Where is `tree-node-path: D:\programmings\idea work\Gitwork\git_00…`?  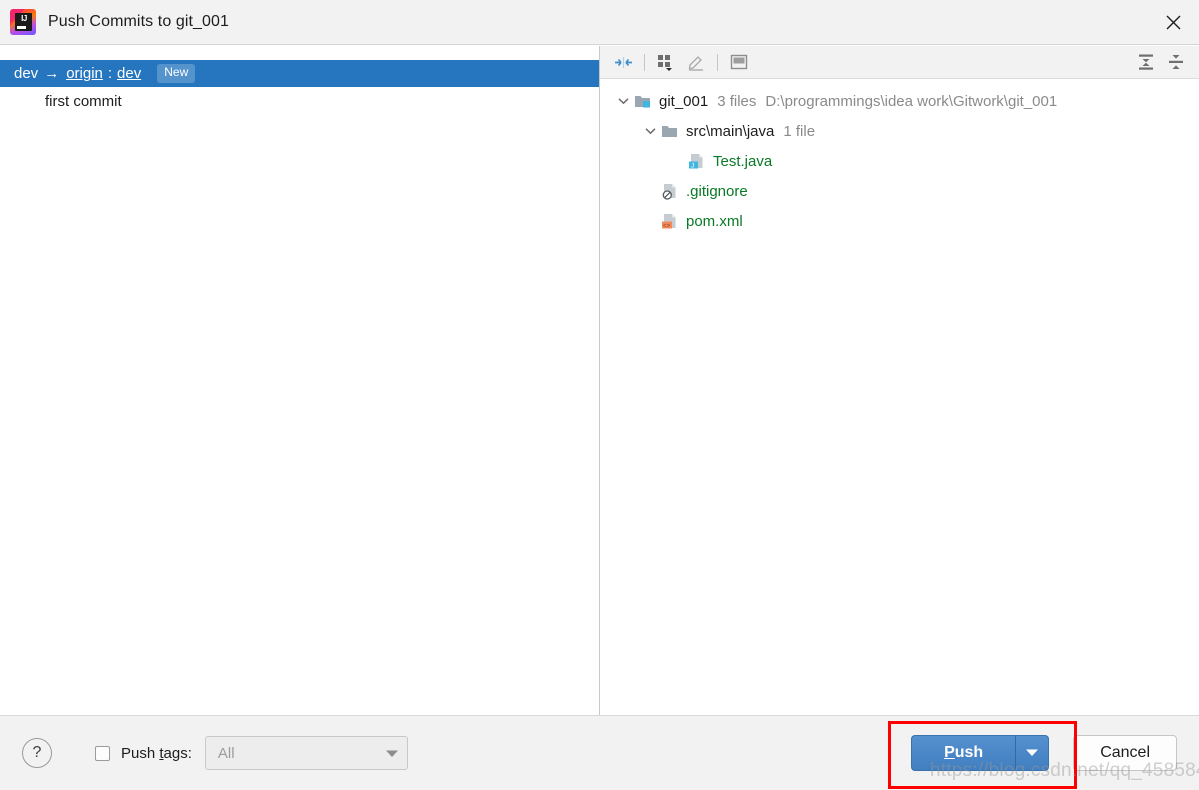 tree-node-path: D:\programmings\idea work\Gitwork\git_00… is located at coordinates (911, 101).